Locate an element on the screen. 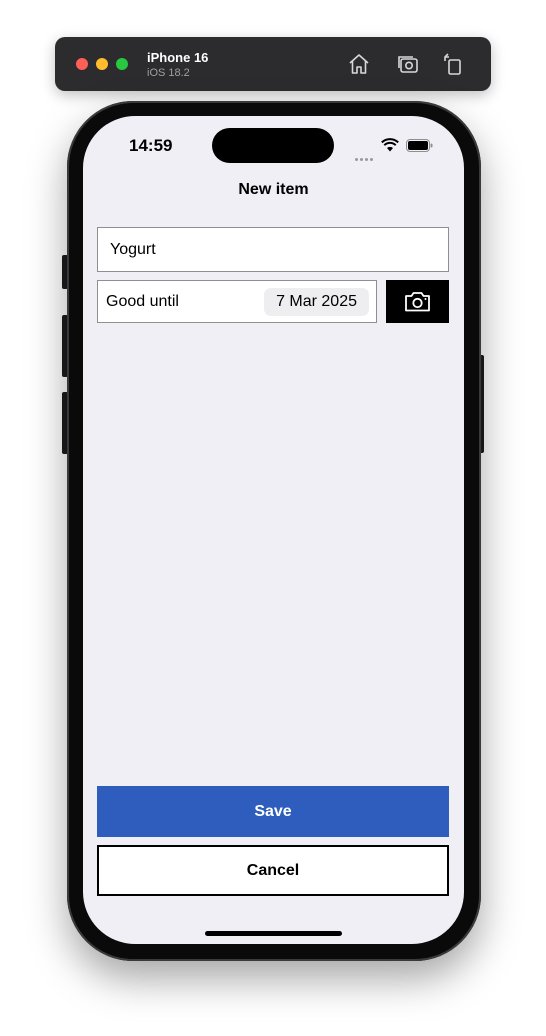  camera-icon is located at coordinates (417, 302).